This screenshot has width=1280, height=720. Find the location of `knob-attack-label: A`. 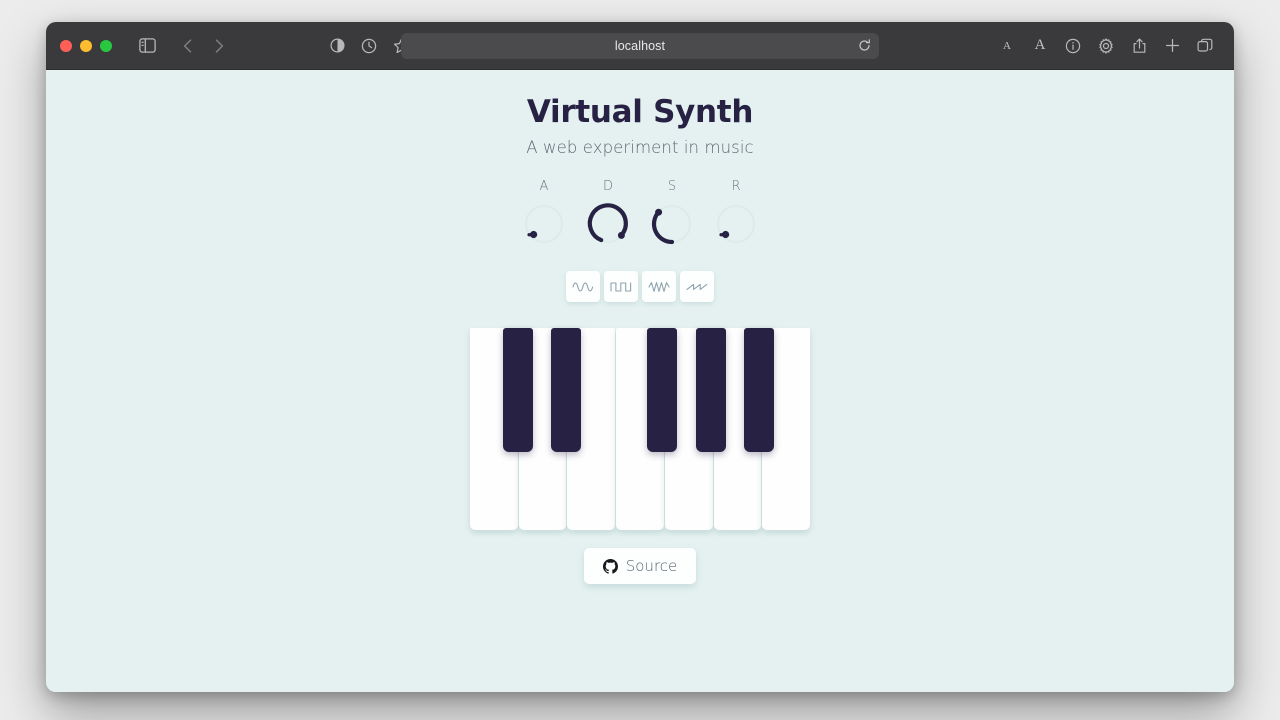

knob-attack-label: A is located at coordinates (544, 186).